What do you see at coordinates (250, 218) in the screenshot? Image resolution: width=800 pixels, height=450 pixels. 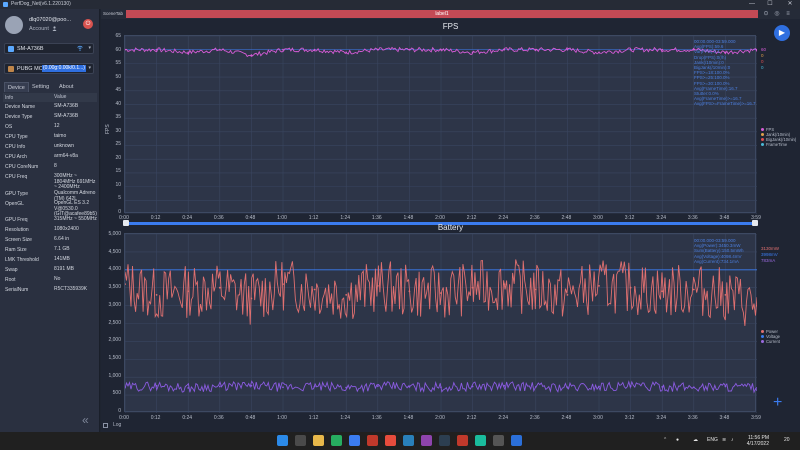 I see `x-tick-label: 0:48` at bounding box center [250, 218].